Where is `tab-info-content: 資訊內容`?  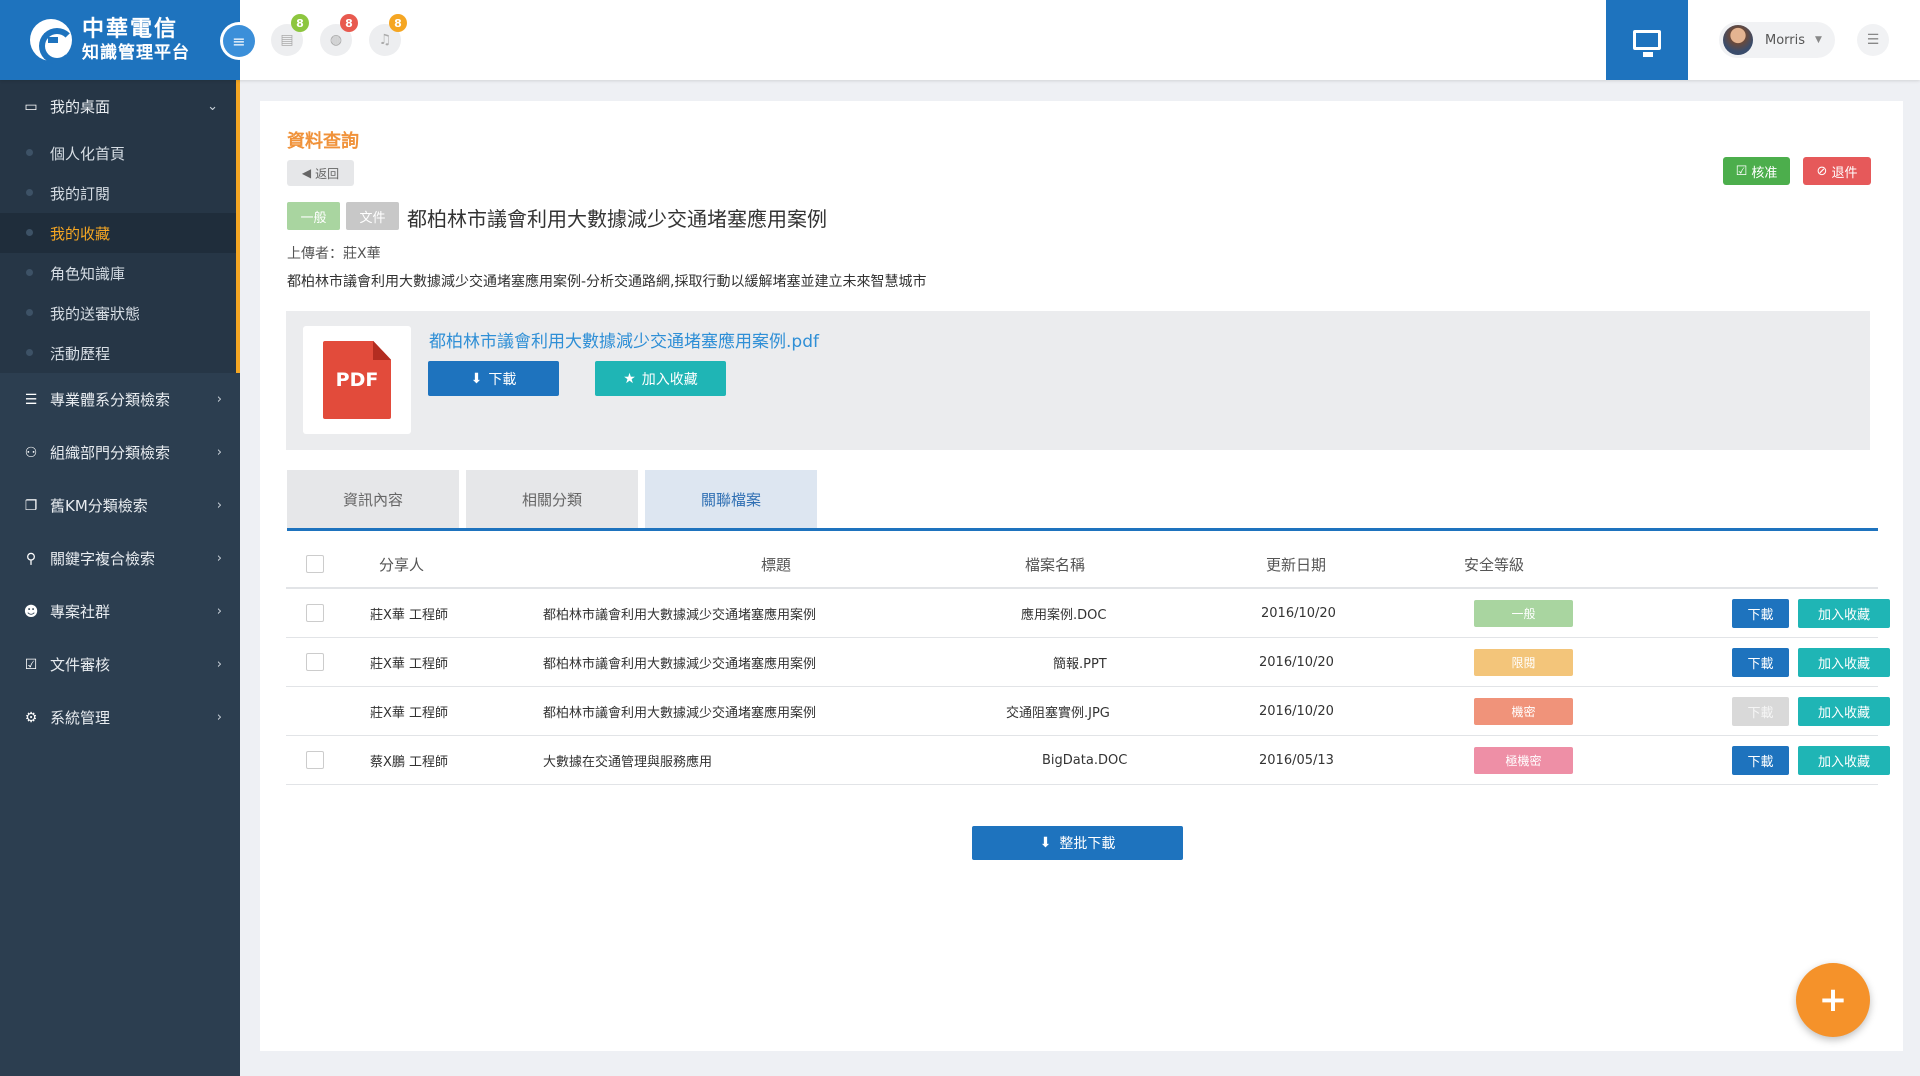 tab-info-content: 資訊內容 is located at coordinates (373, 499).